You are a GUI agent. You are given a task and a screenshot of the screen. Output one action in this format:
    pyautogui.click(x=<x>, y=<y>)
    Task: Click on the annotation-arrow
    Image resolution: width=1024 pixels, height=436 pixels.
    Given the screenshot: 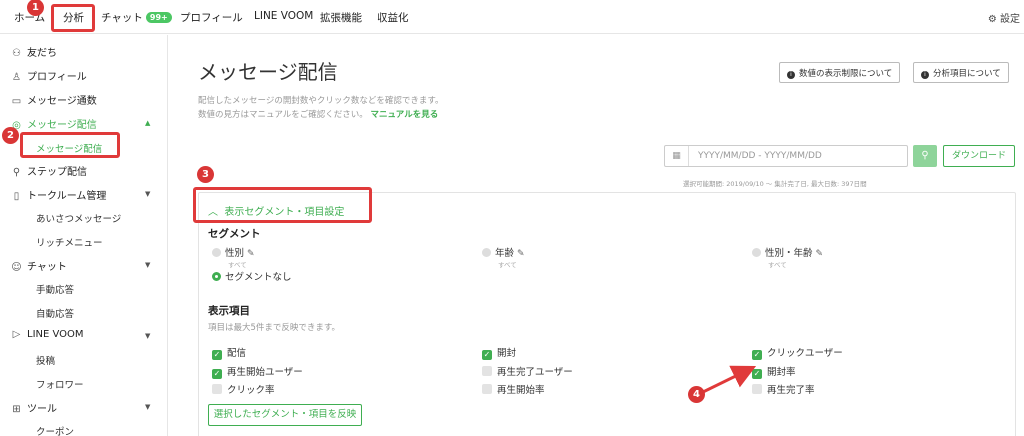 What is the action you would take?
    pyautogui.click(x=729, y=379)
    